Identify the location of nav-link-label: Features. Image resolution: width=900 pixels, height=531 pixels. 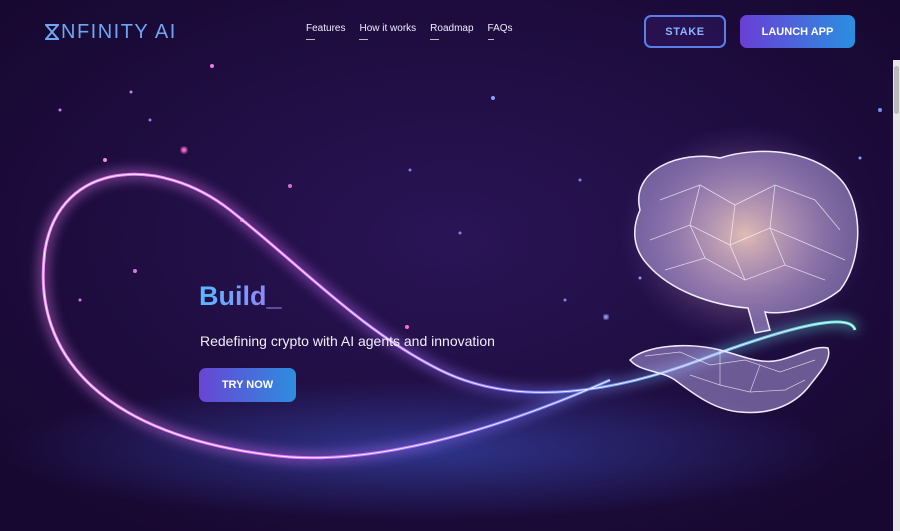
(326, 28).